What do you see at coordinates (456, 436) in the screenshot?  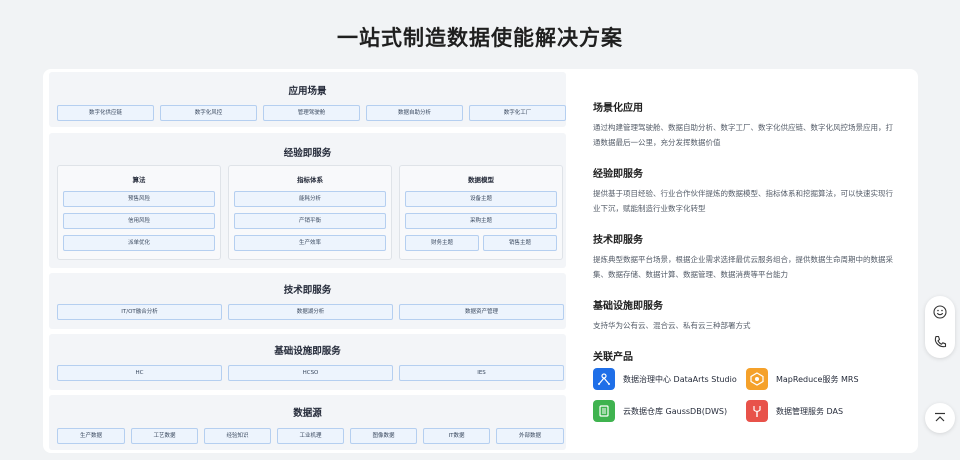 I see `source-chip: IT数据` at bounding box center [456, 436].